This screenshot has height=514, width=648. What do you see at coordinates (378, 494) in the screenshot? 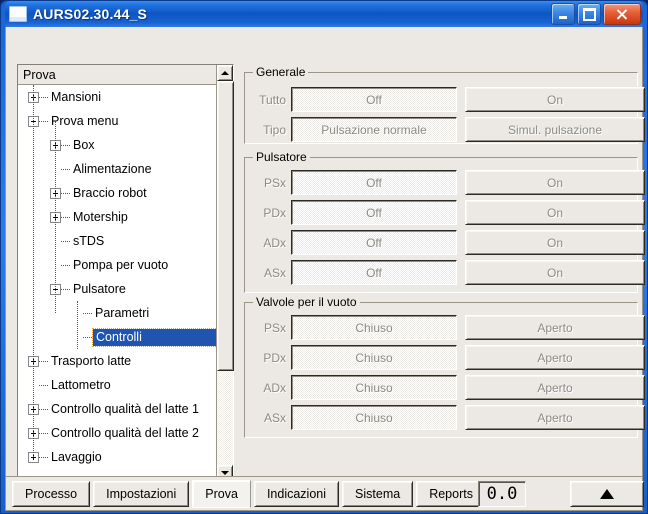
I see `tab-sistema: Sistema` at bounding box center [378, 494].